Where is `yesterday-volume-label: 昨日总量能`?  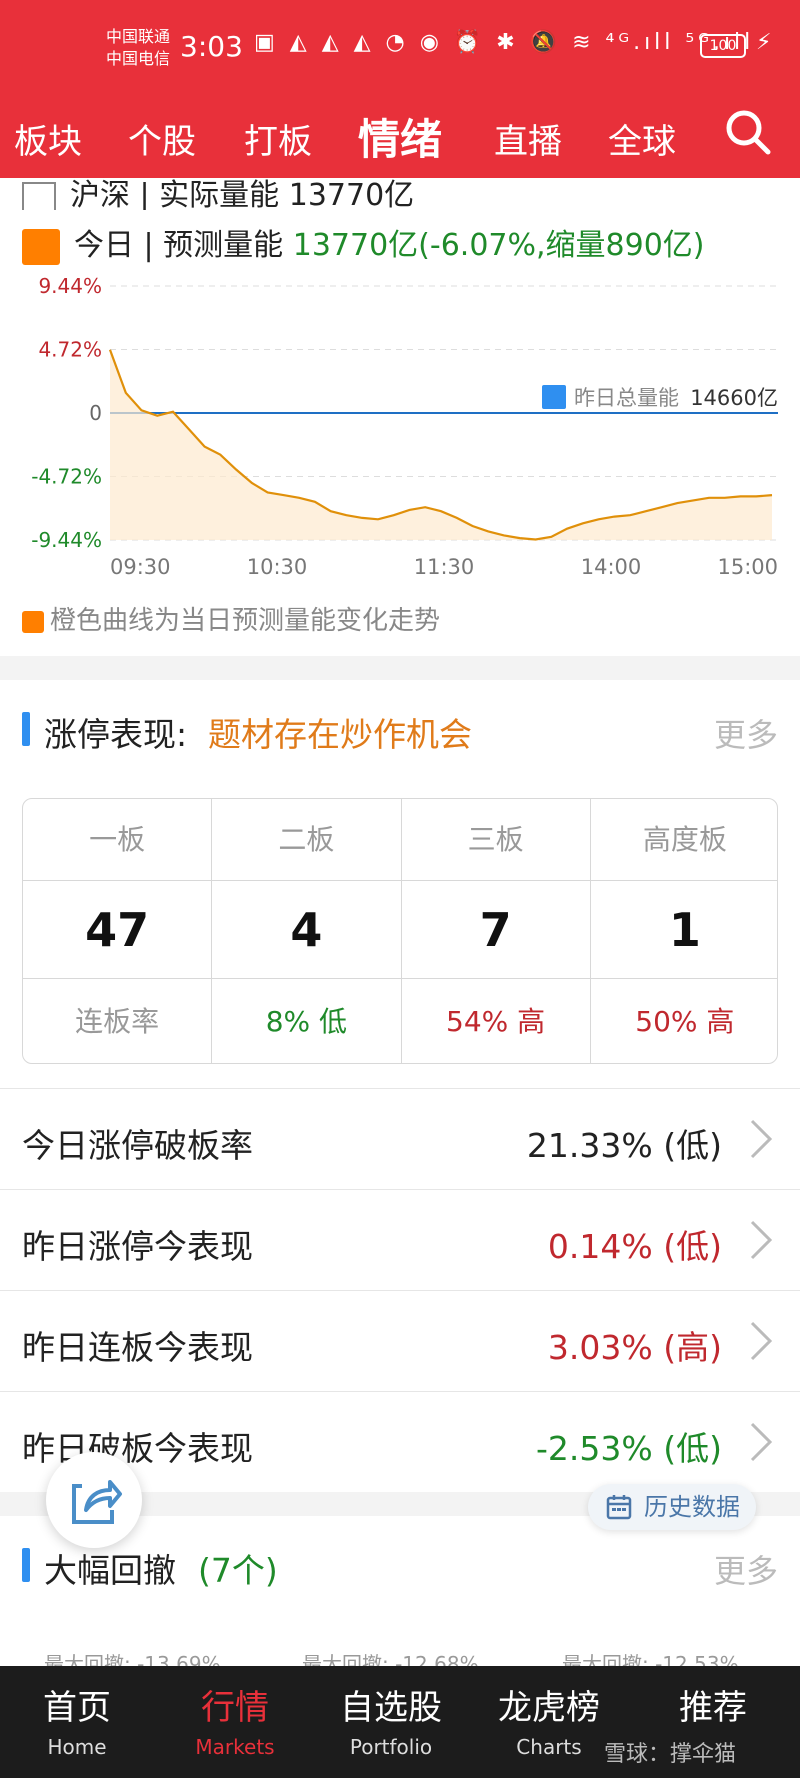
yesterday-volume-label: 昨日总量能 is located at coordinates (626, 398).